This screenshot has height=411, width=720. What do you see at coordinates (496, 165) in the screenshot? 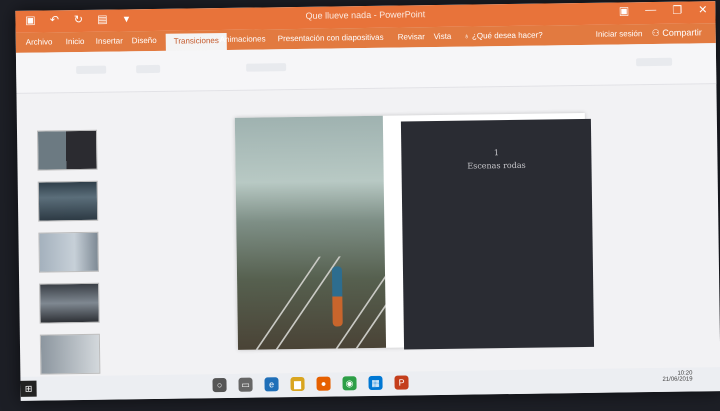
I see `slide-heading: Escenas rodas` at bounding box center [496, 165].